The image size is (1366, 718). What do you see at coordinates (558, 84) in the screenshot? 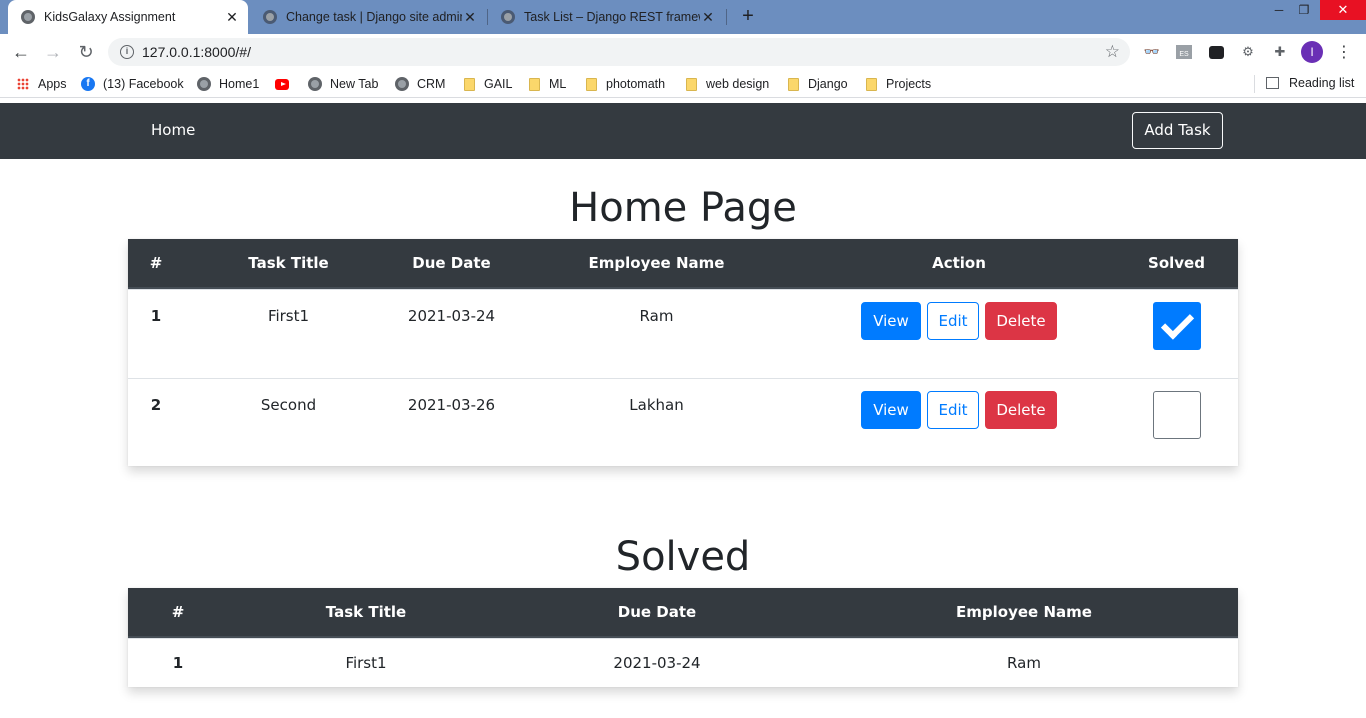
I see `bookmark-label: ML` at bounding box center [558, 84].